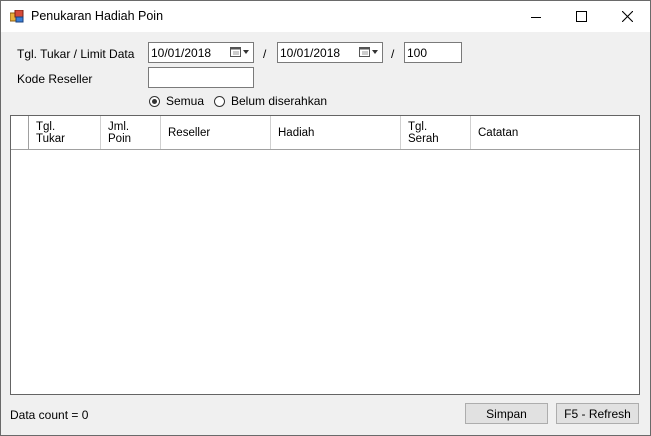 Image resolution: width=651 pixels, height=436 pixels. I want to click on refresh-button: F5 - Refresh, so click(597, 413).